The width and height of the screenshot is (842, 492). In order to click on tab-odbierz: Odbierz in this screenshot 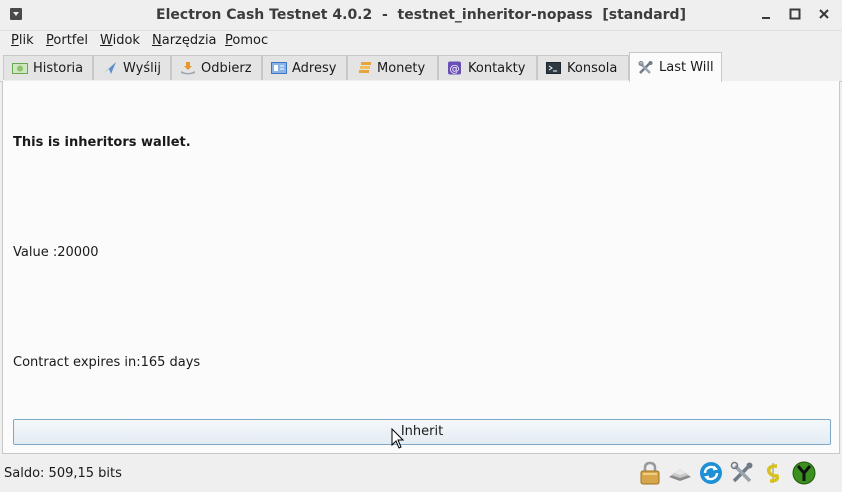, I will do `click(216, 67)`.